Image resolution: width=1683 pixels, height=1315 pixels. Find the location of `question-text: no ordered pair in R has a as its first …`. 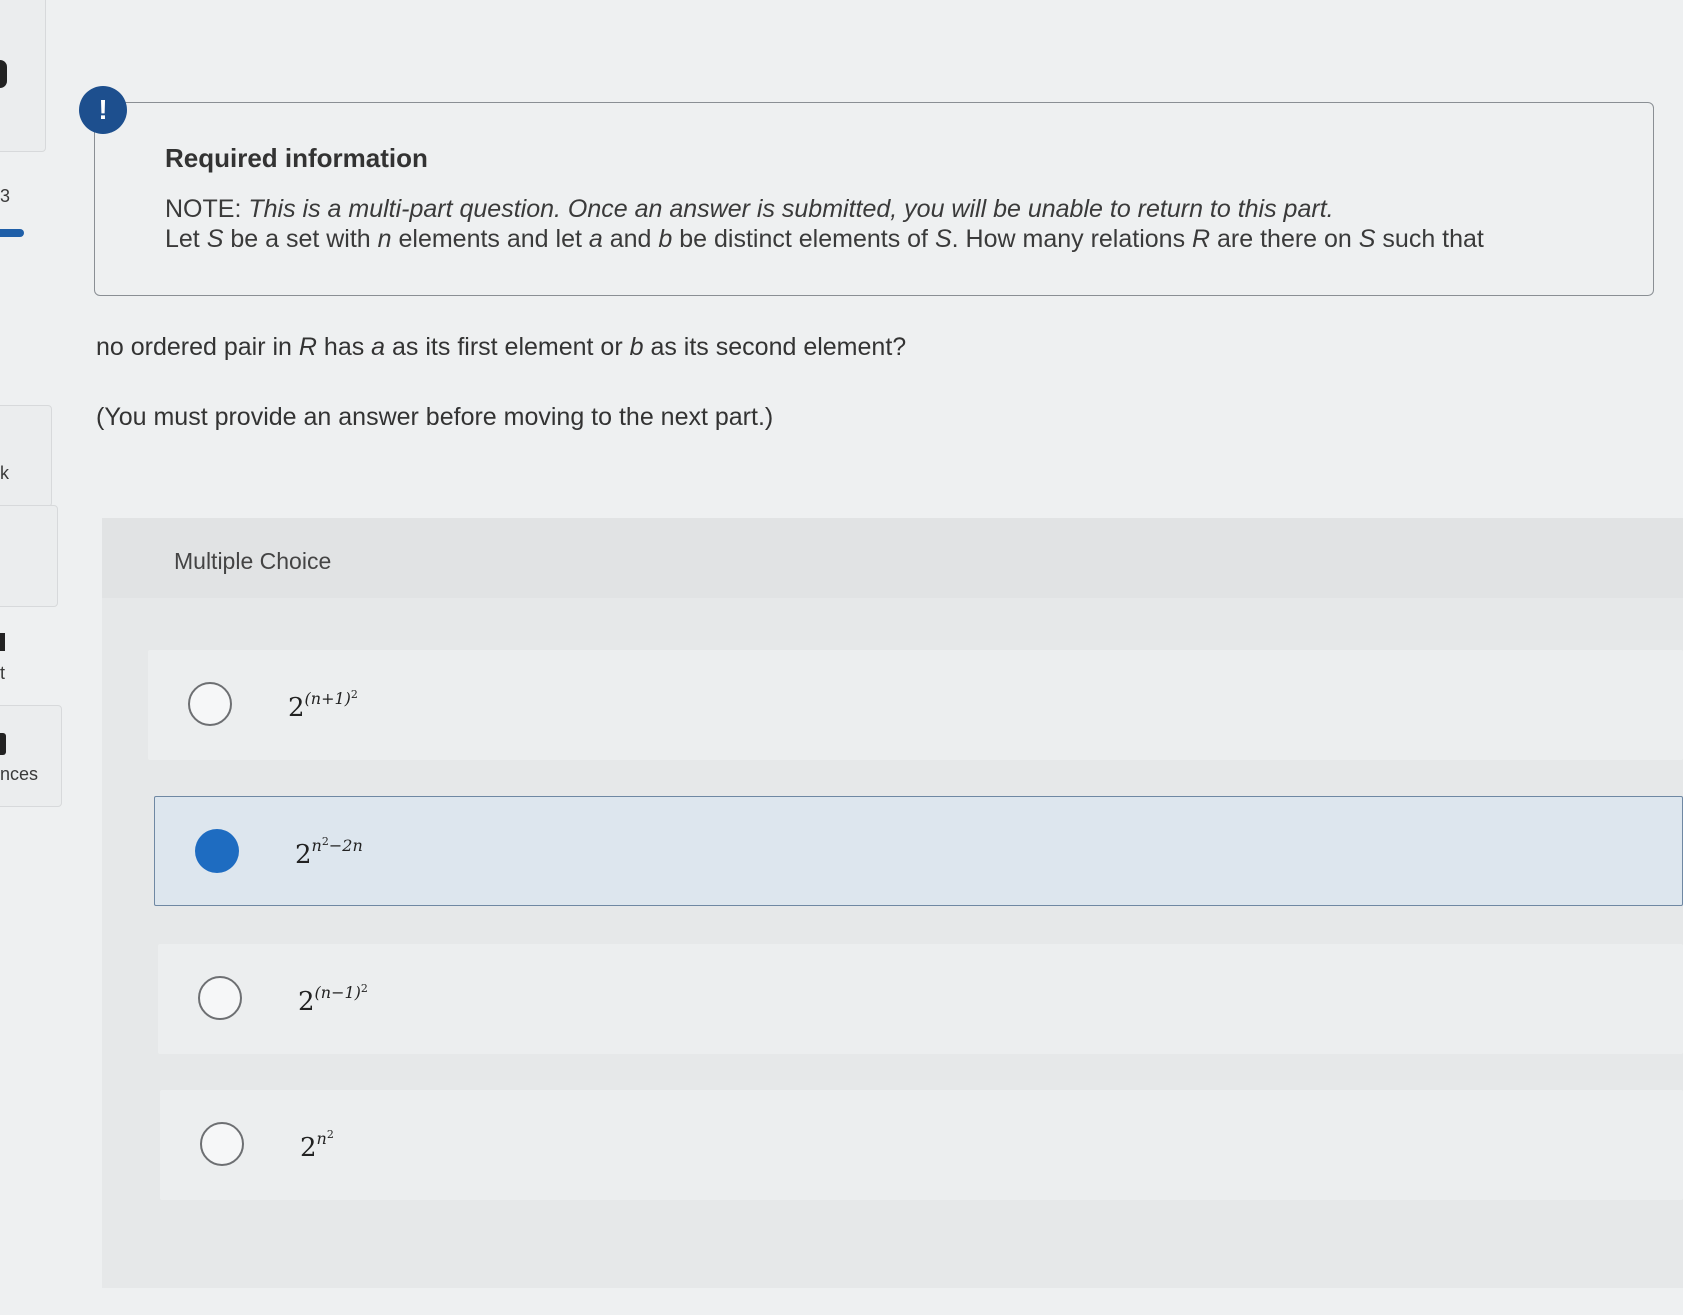

question-text: no ordered pair in R has a as its first … is located at coordinates (501, 347).